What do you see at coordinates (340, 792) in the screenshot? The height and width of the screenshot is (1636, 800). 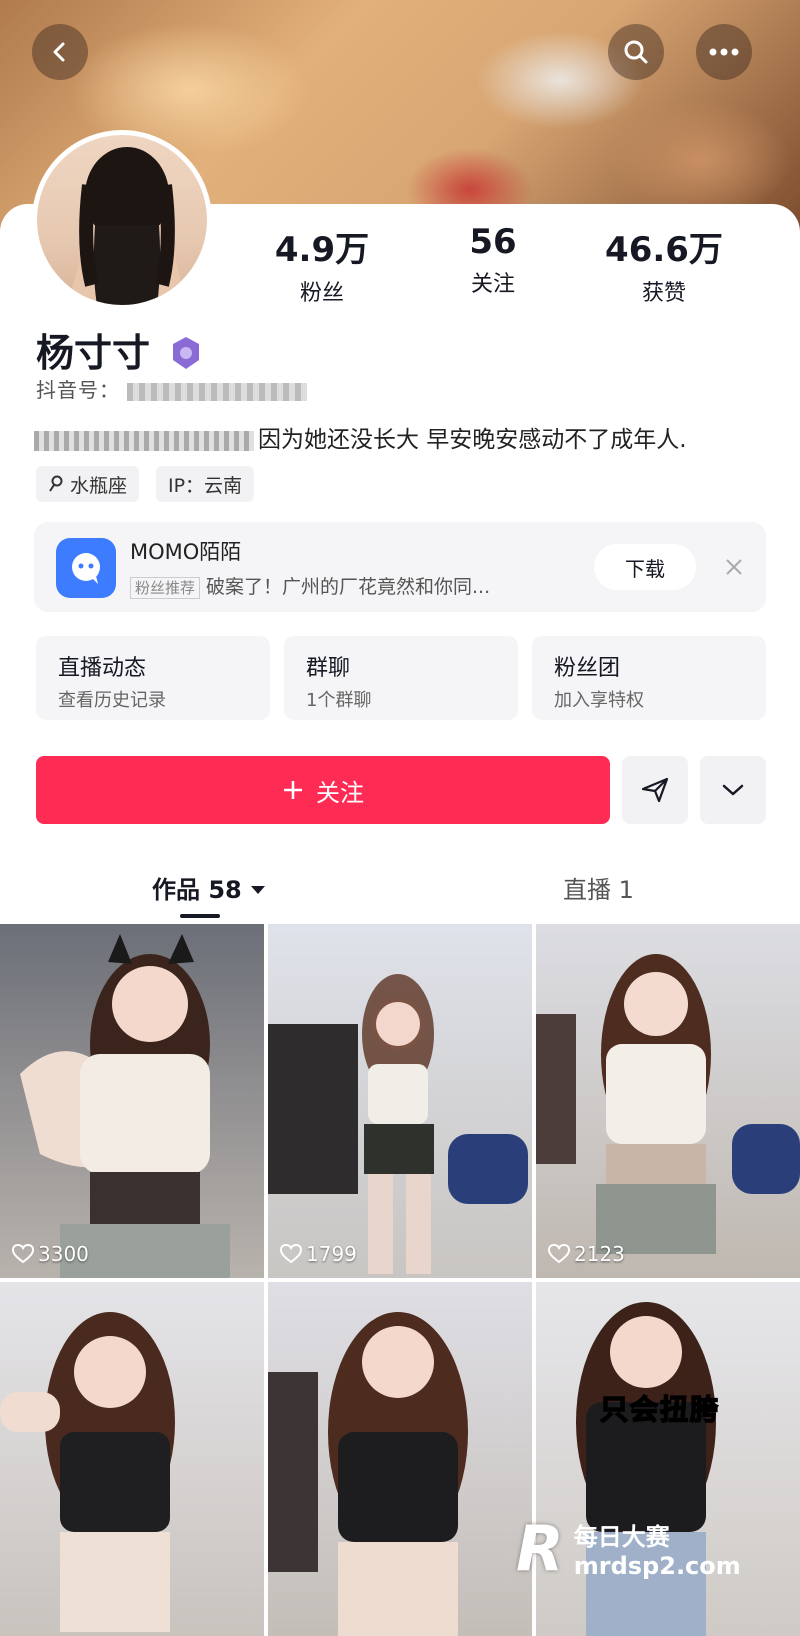 I see `follow-label: 关注` at bounding box center [340, 792].